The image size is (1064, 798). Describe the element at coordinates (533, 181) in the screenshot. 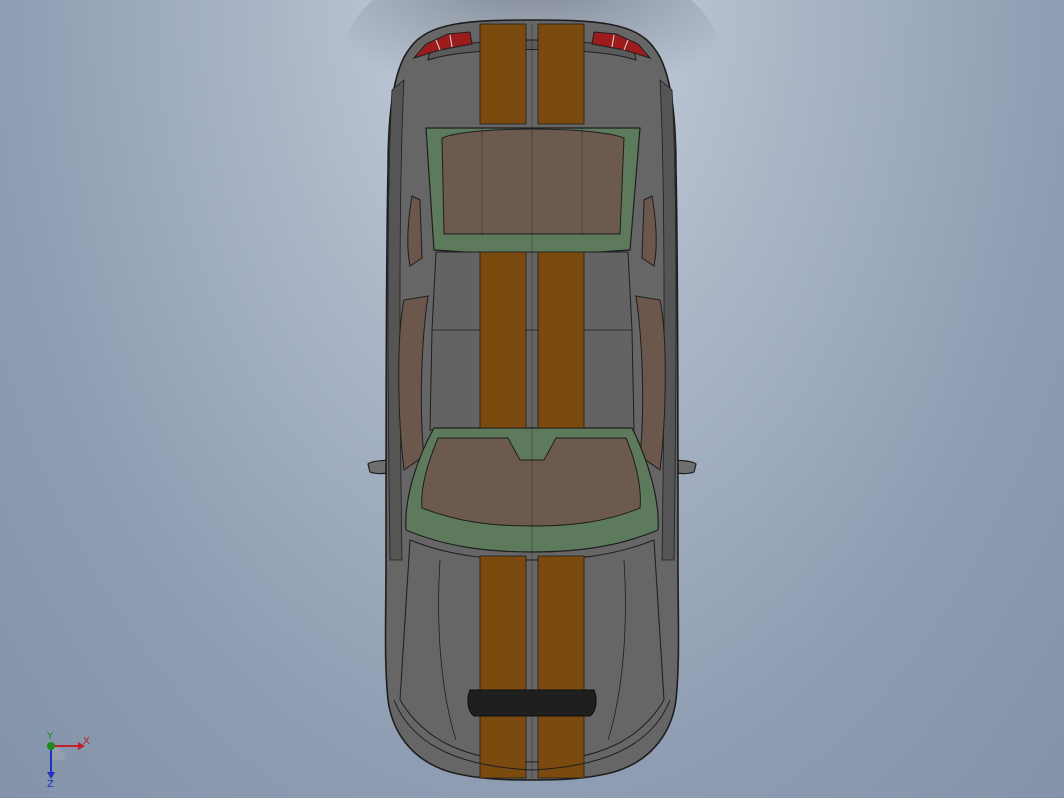

I see `rear-window-glass` at that location.